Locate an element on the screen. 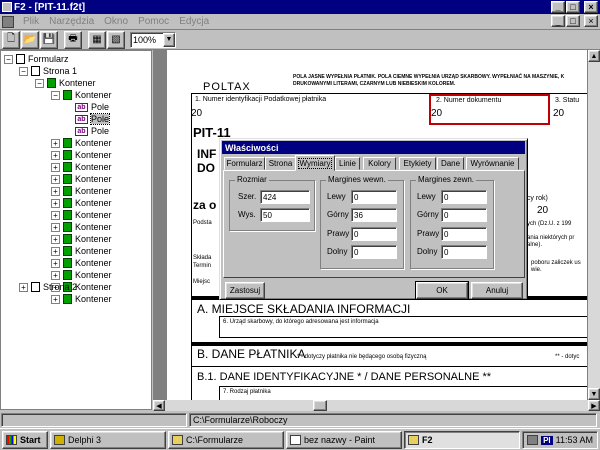 The width and height of the screenshot is (600, 450). save-icon: 💾 is located at coordinates (49, 39).